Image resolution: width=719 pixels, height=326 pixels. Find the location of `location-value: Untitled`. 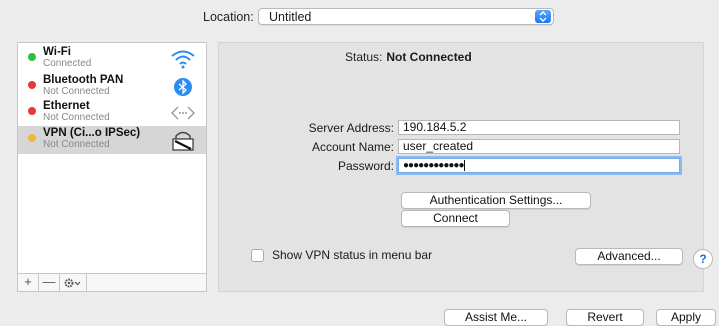

location-value: Untitled is located at coordinates (290, 17).